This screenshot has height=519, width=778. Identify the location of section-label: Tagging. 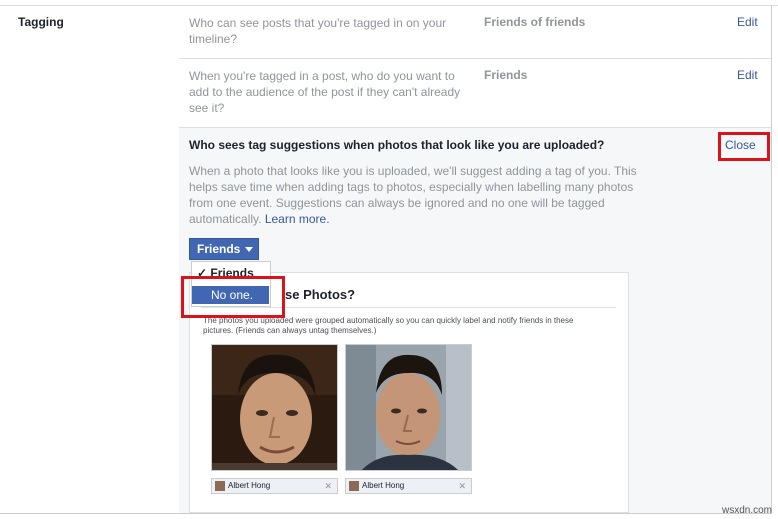
(41, 22).